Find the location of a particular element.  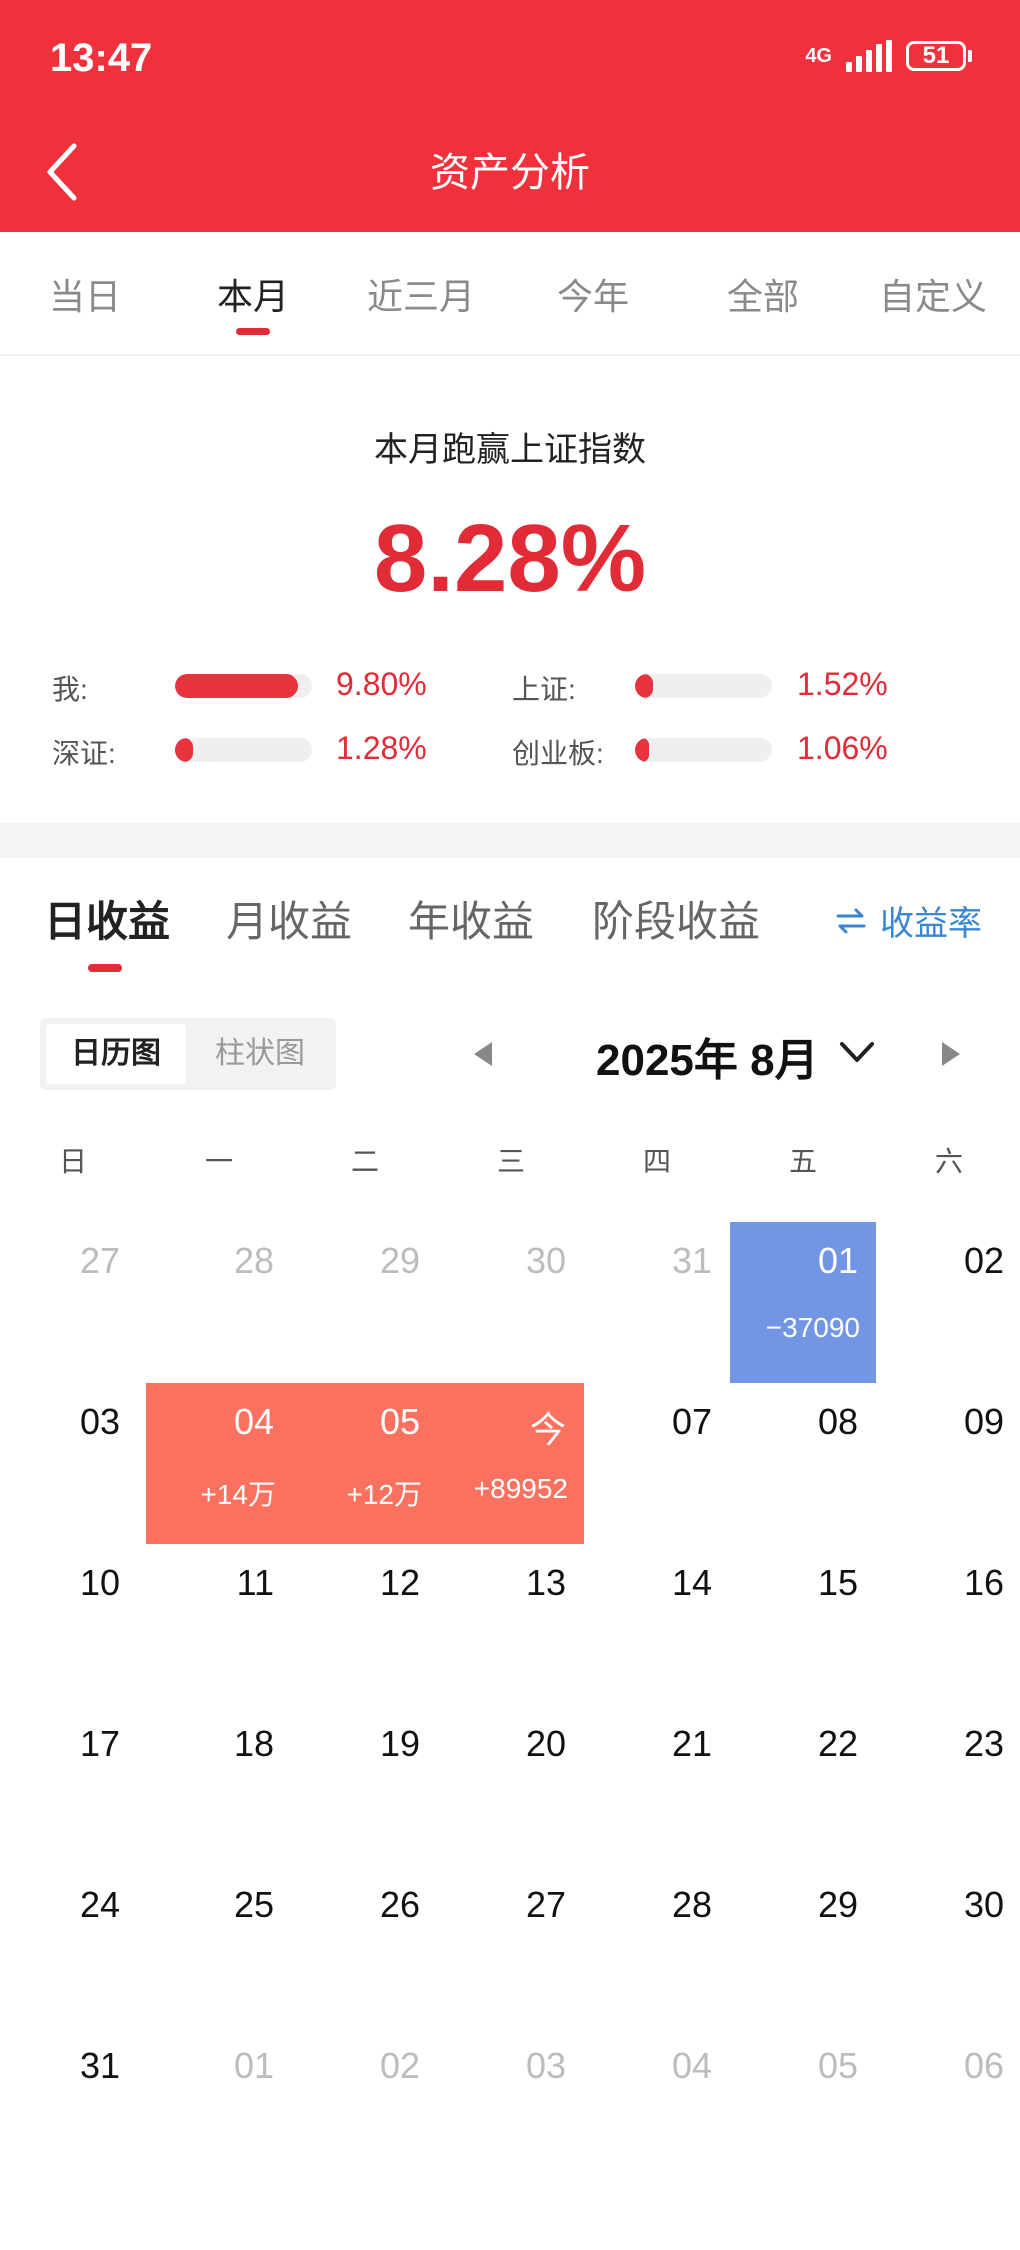

calendar-day: 17 is located at coordinates (73, 1785).